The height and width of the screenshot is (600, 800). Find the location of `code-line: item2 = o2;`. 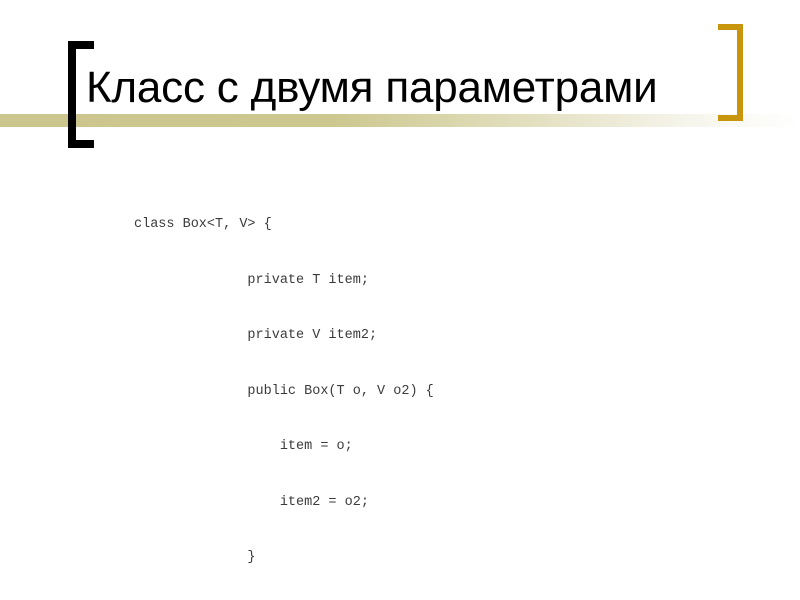

code-line: item2 = o2; is located at coordinates (251, 502).